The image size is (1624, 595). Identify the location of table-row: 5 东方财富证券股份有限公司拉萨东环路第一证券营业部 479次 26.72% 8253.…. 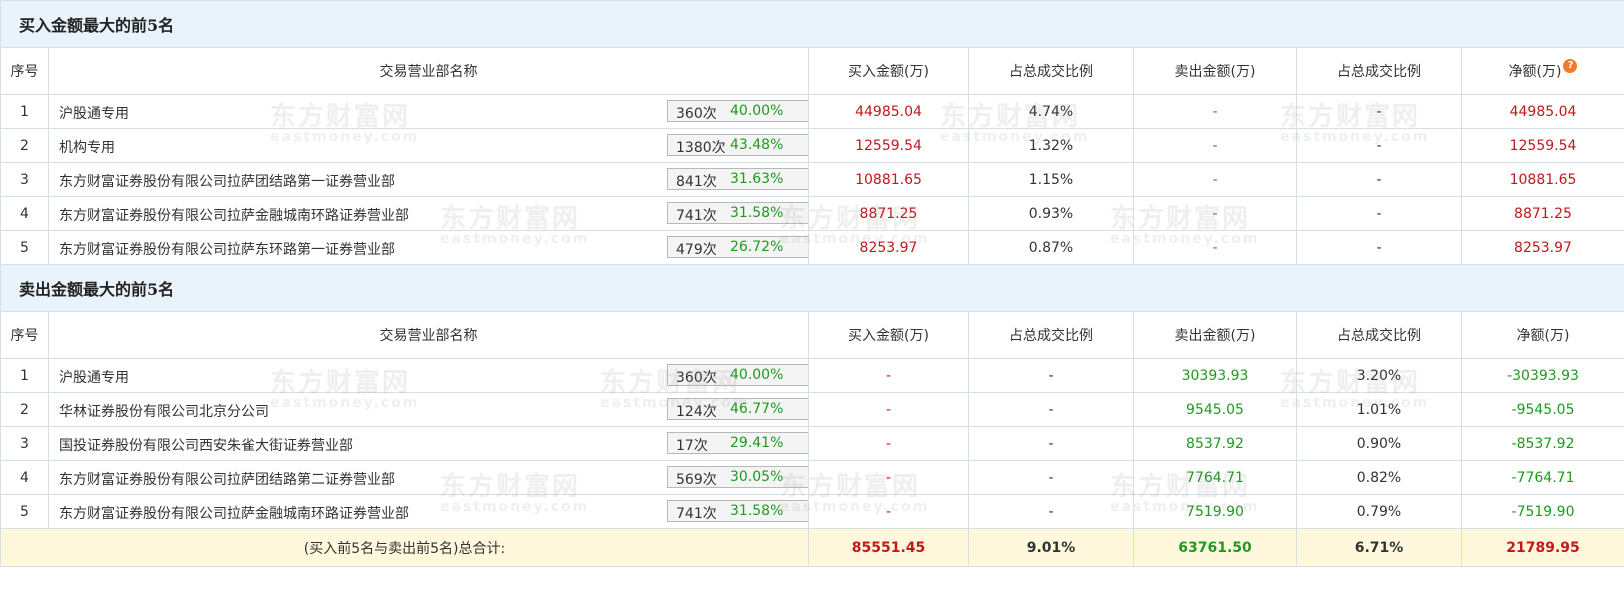
(812, 247).